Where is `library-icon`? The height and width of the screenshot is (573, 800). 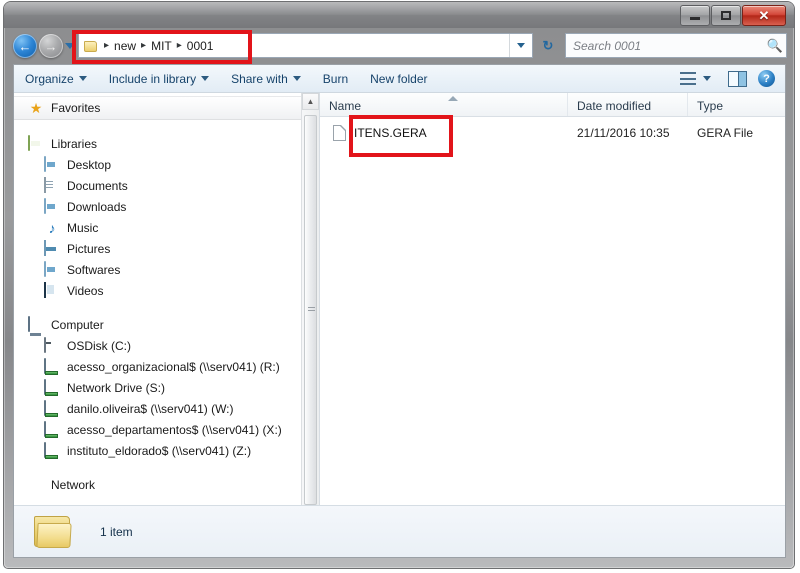
library-icon is located at coordinates (36, 143).